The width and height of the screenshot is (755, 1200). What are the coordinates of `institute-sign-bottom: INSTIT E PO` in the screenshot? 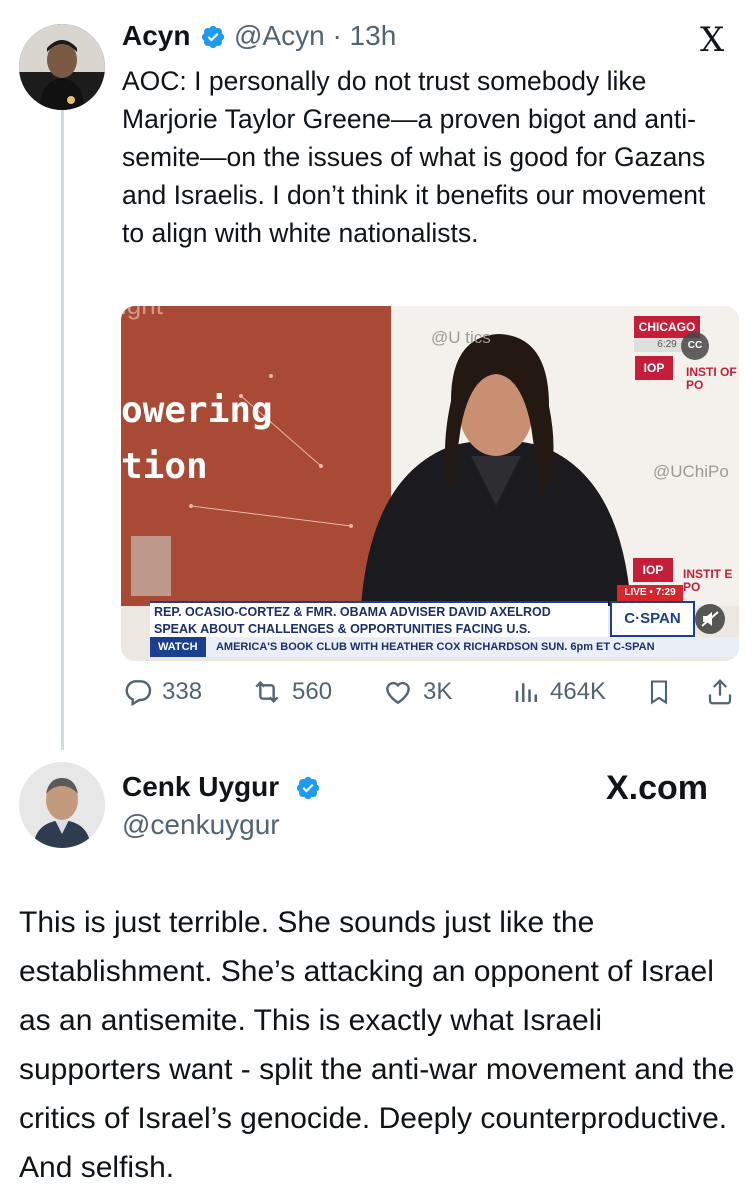 It's located at (708, 580).